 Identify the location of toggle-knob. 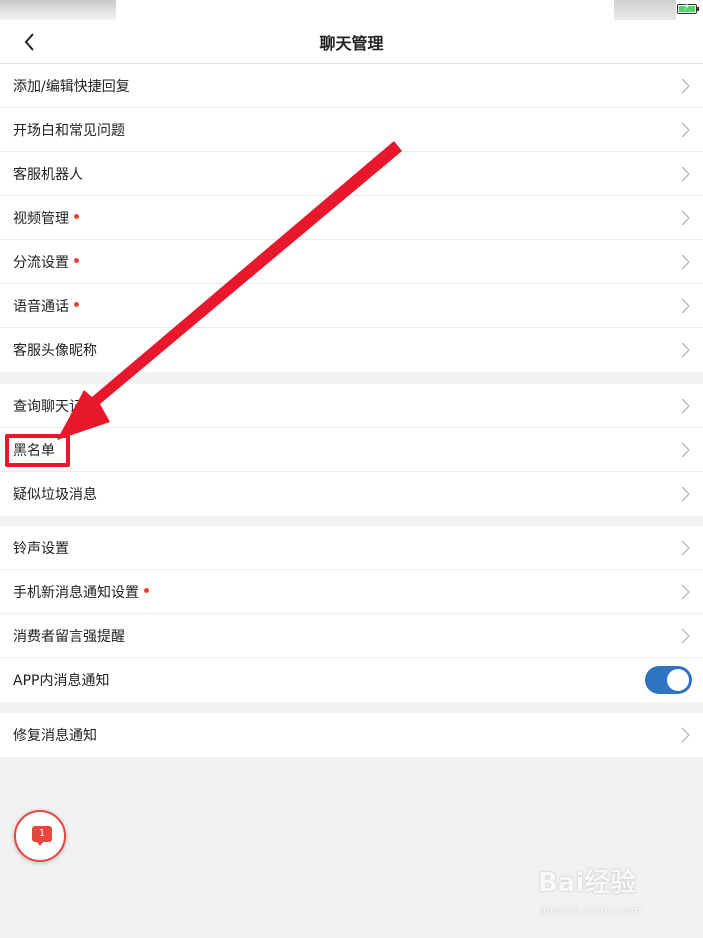
(678, 680).